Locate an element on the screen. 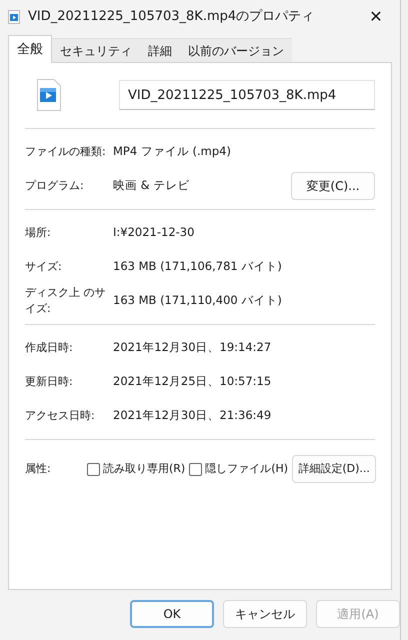 The height and width of the screenshot is (640, 408). window-title: VID_20211225_105703_8K.mp4のプロパティ is located at coordinates (172, 17).